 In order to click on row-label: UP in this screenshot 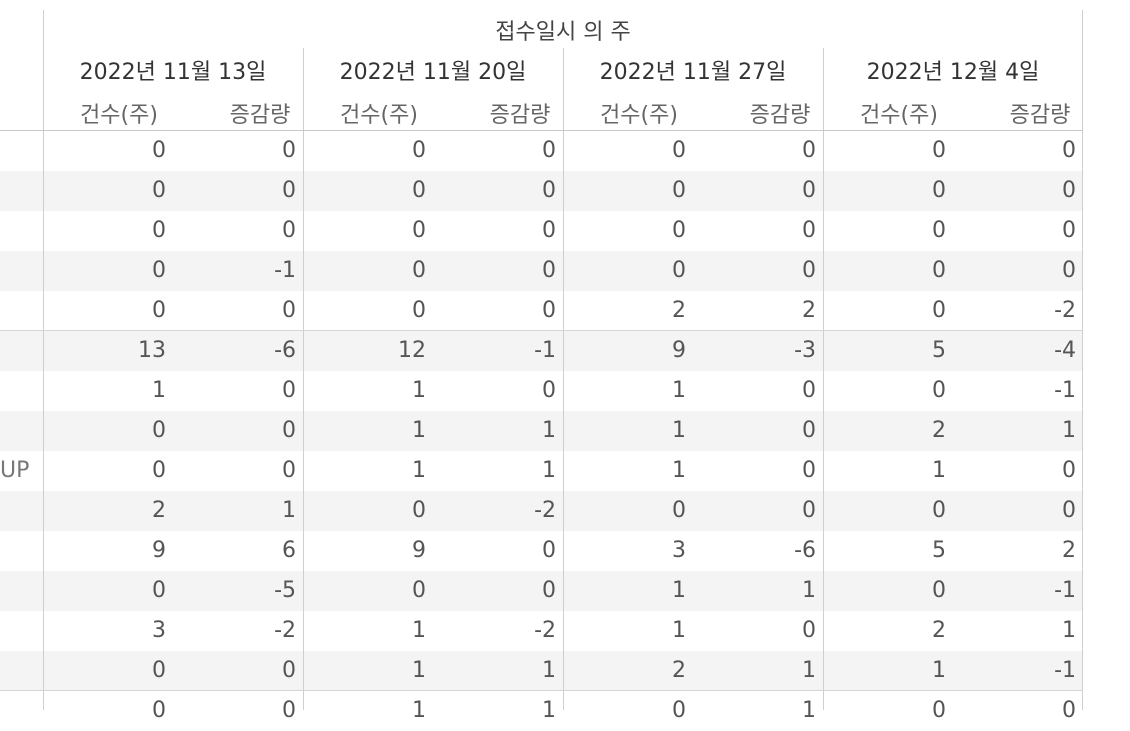, I will do `click(15, 470)`.